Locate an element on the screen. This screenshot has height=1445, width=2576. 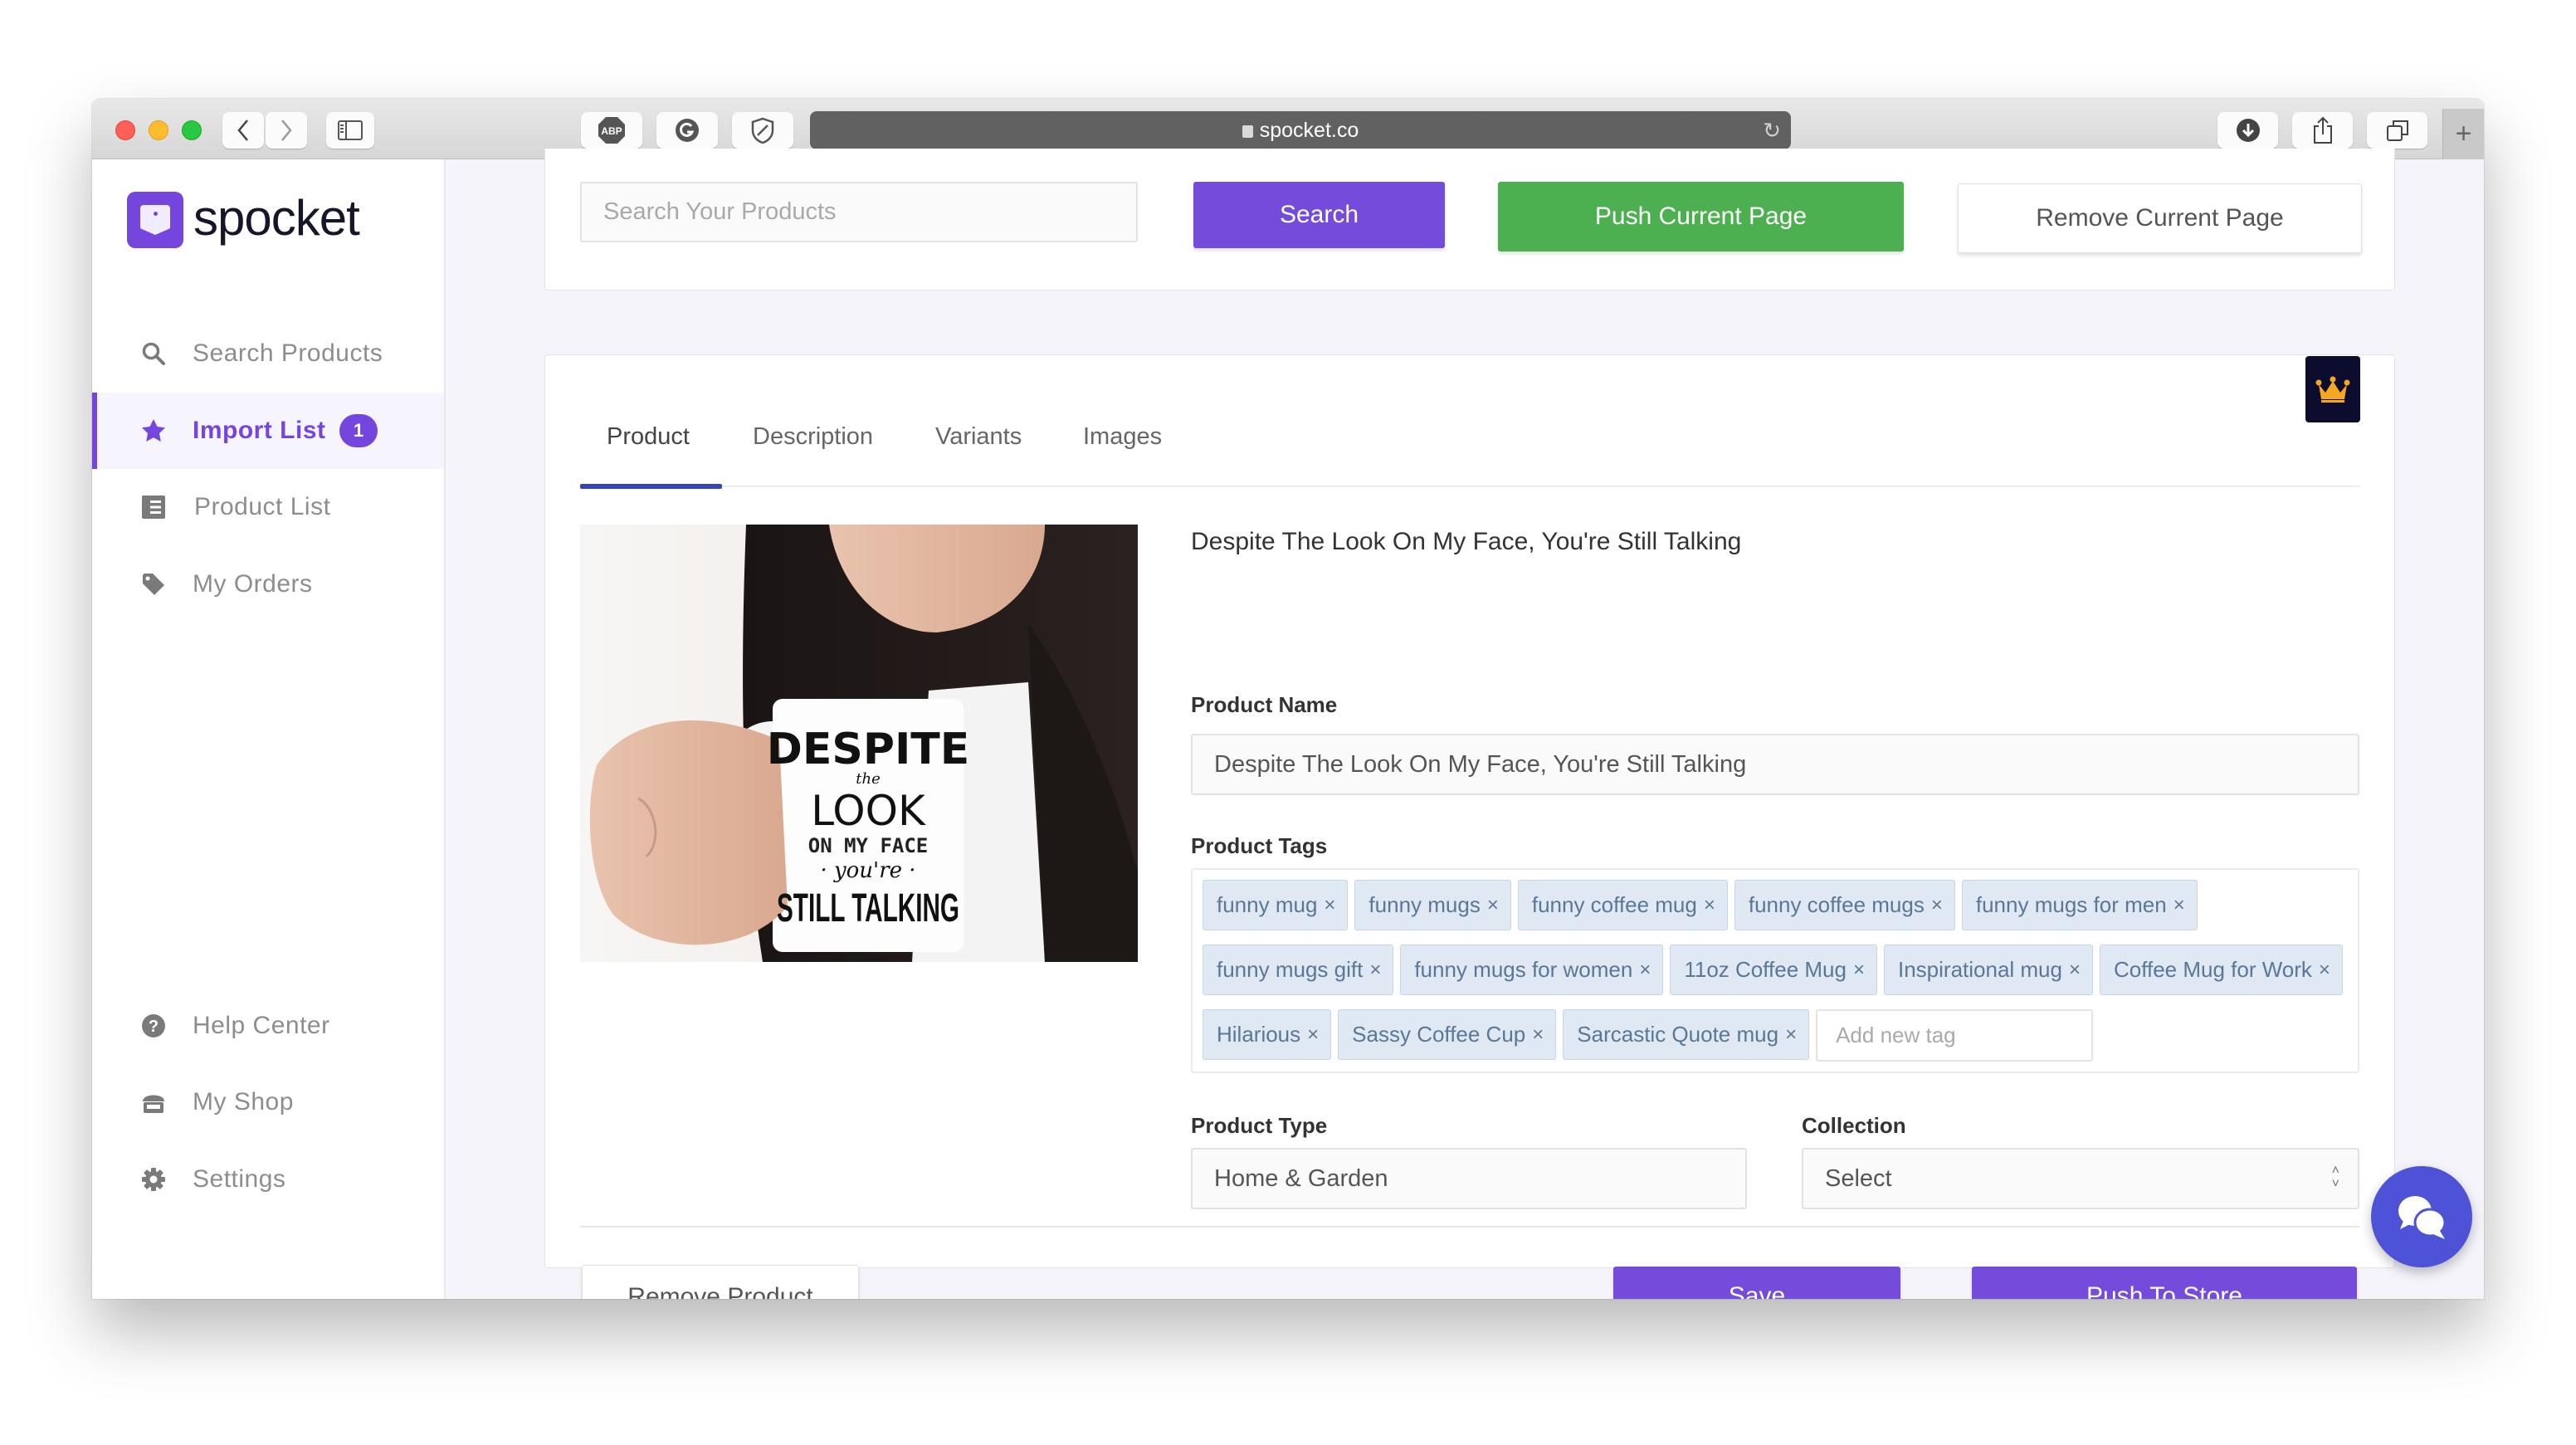
zoom-window-button is located at coordinates (192, 130).